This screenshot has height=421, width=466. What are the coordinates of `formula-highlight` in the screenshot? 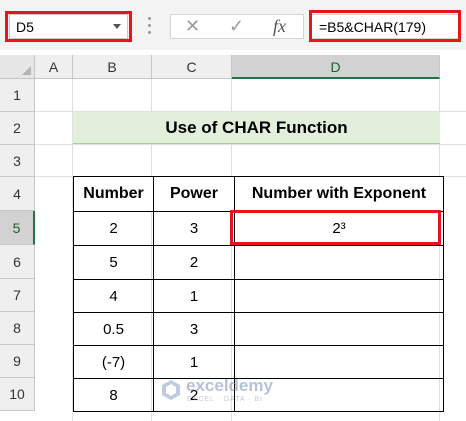 It's located at (385, 26).